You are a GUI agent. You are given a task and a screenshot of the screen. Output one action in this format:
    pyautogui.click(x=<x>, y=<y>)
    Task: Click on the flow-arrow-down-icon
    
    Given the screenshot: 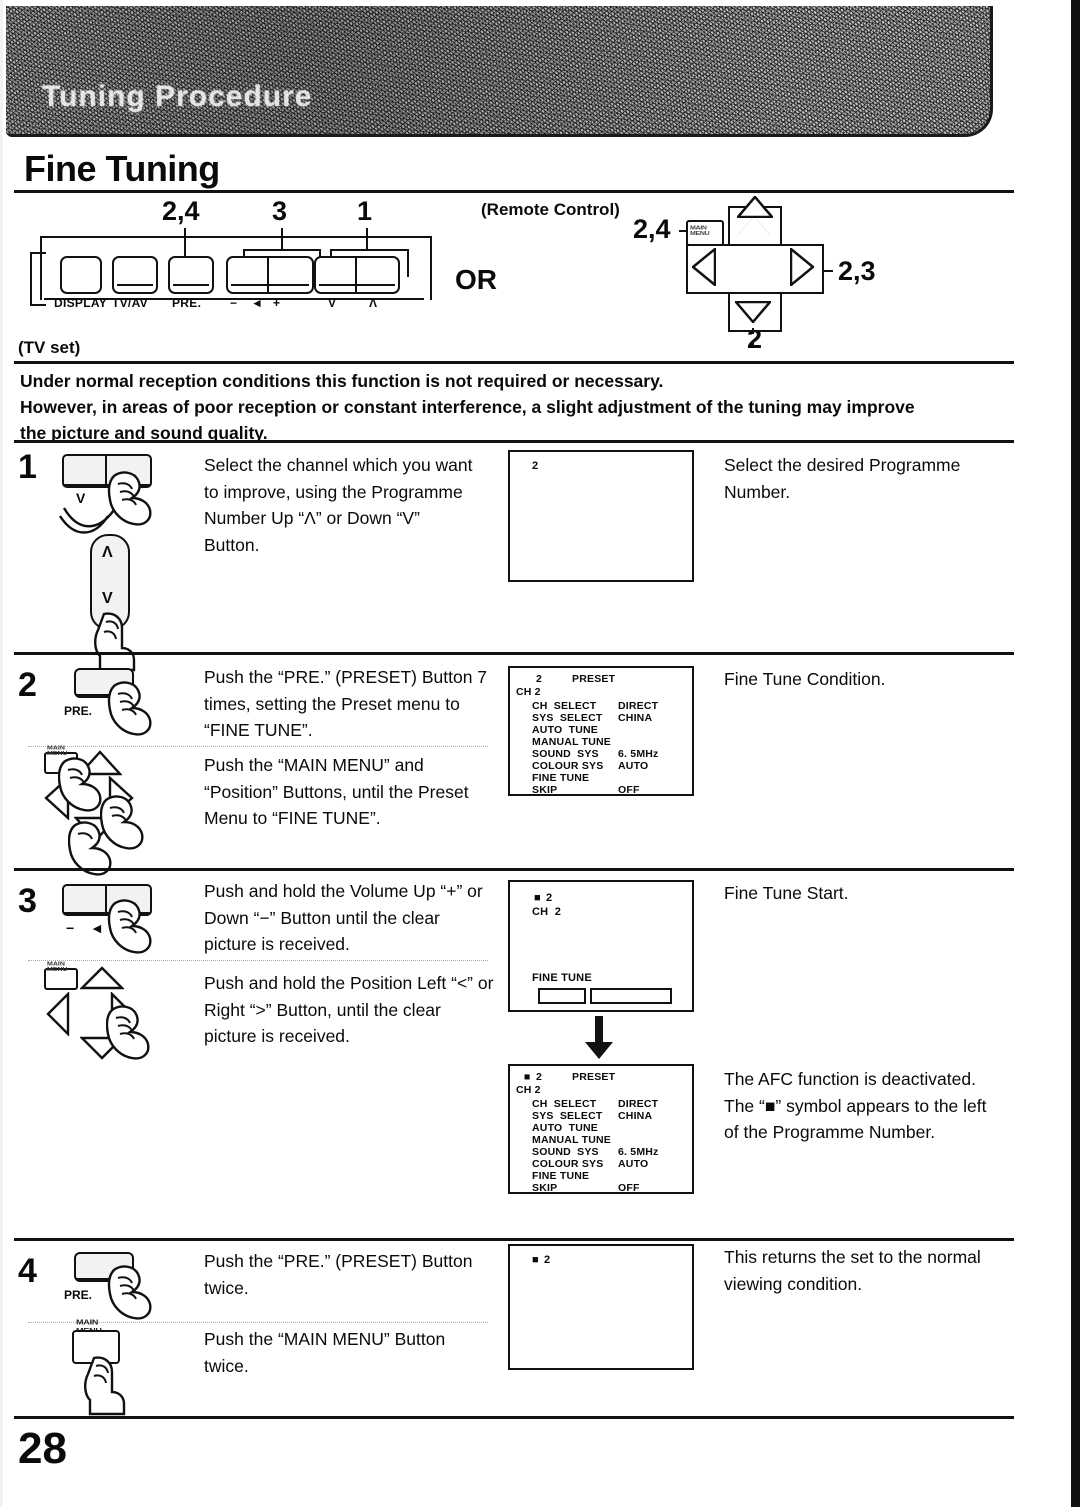 What is the action you would take?
    pyautogui.click(x=599, y=1037)
    